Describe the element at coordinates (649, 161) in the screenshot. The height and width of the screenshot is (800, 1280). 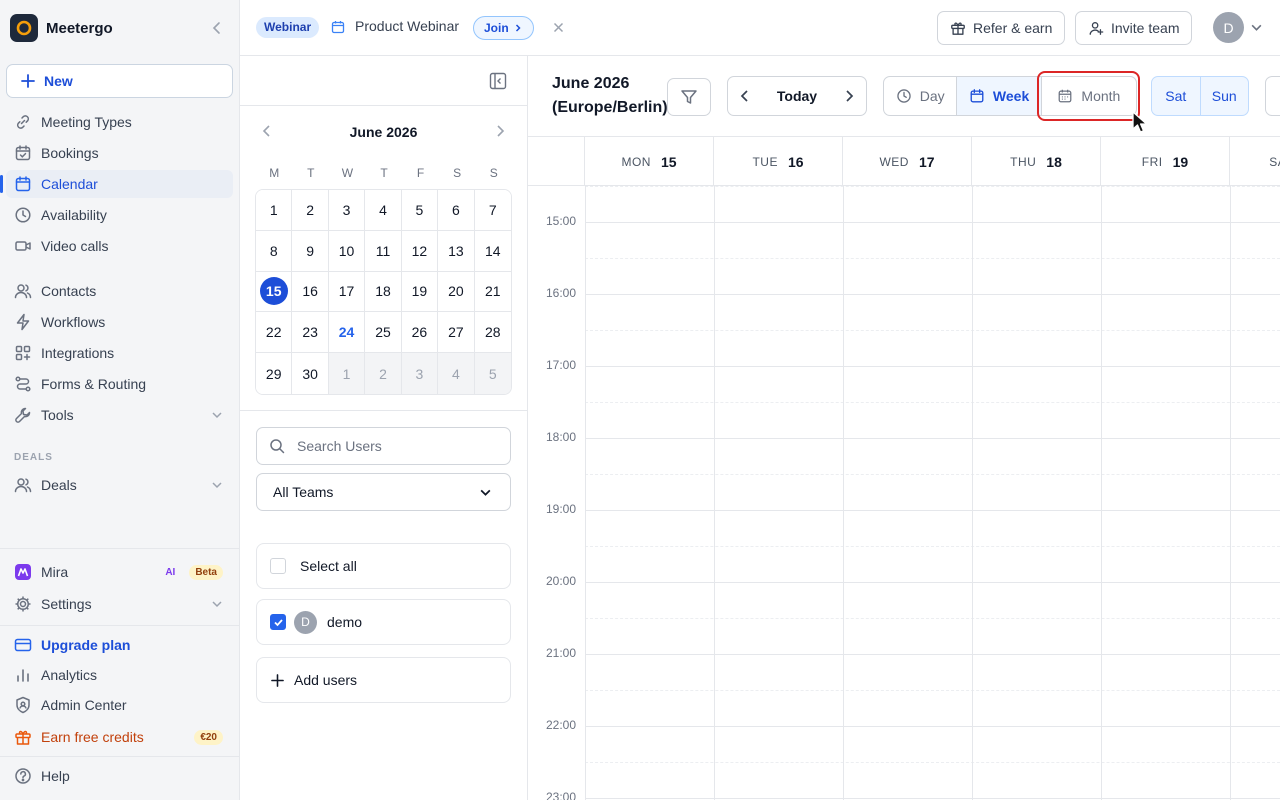
I see `day-column-header: MON 15` at that location.